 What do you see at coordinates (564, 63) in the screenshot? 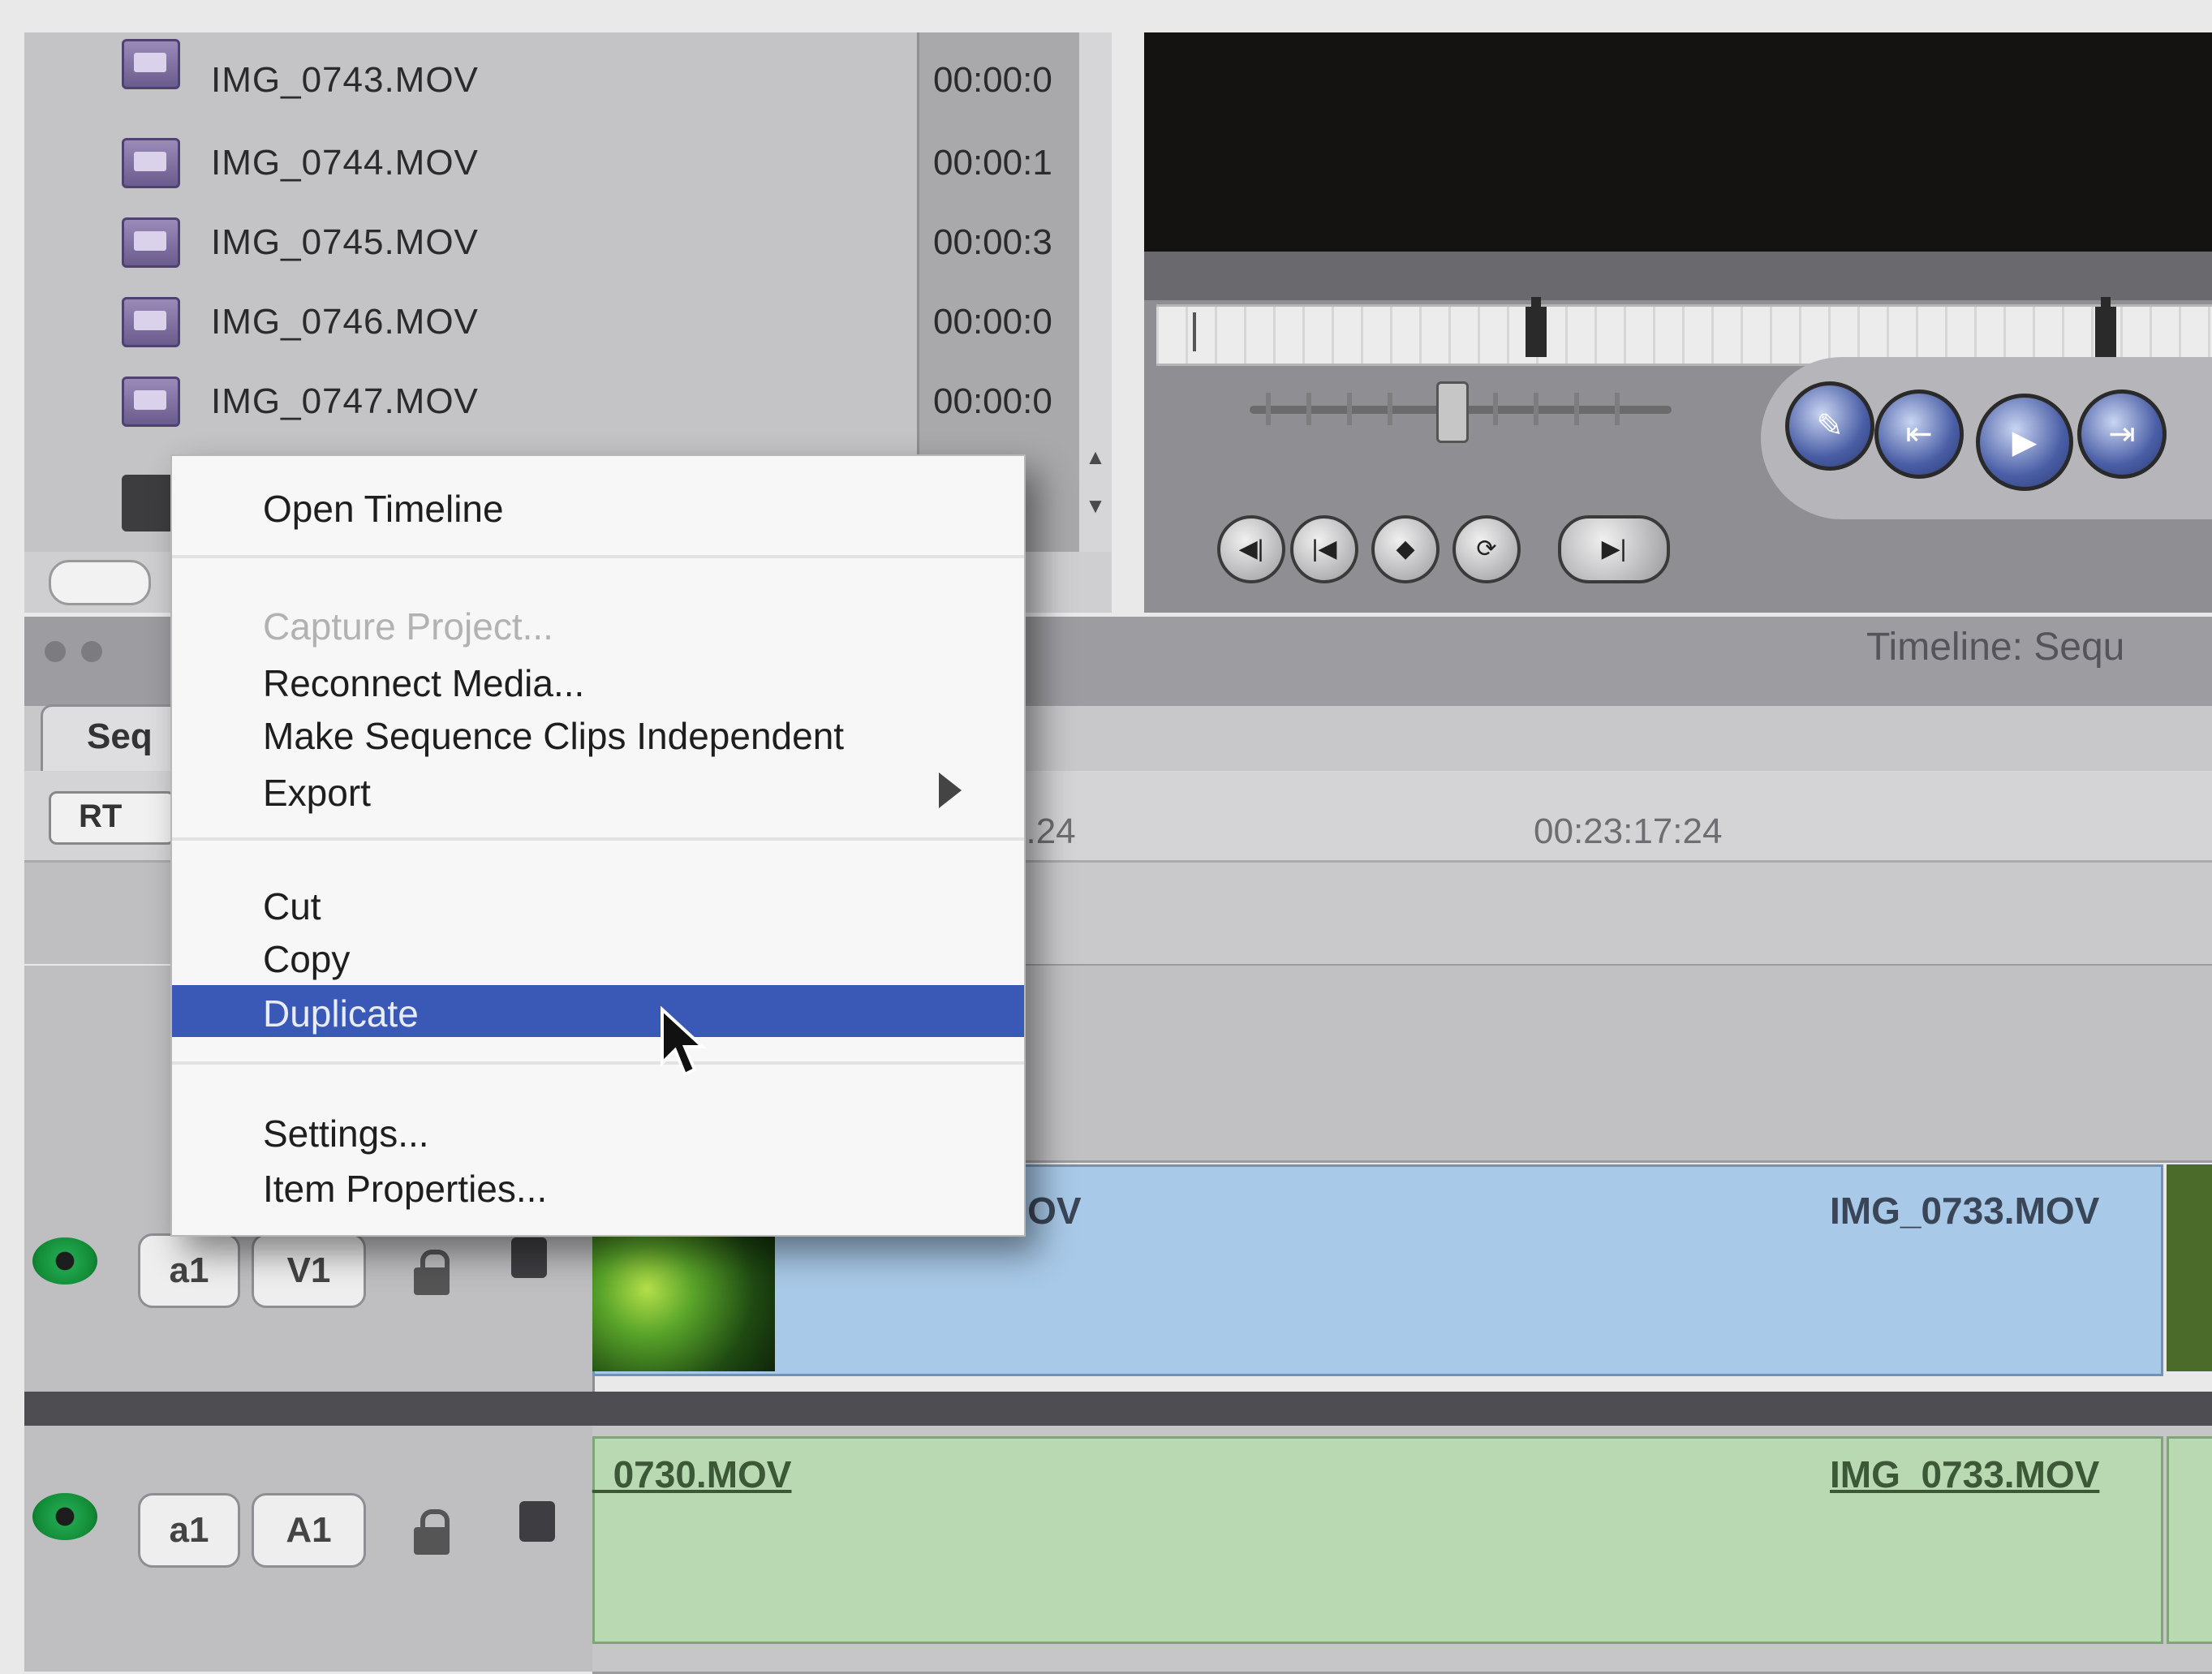
I see `list-item: IMG_0743.MOV 00:00:0` at bounding box center [564, 63].